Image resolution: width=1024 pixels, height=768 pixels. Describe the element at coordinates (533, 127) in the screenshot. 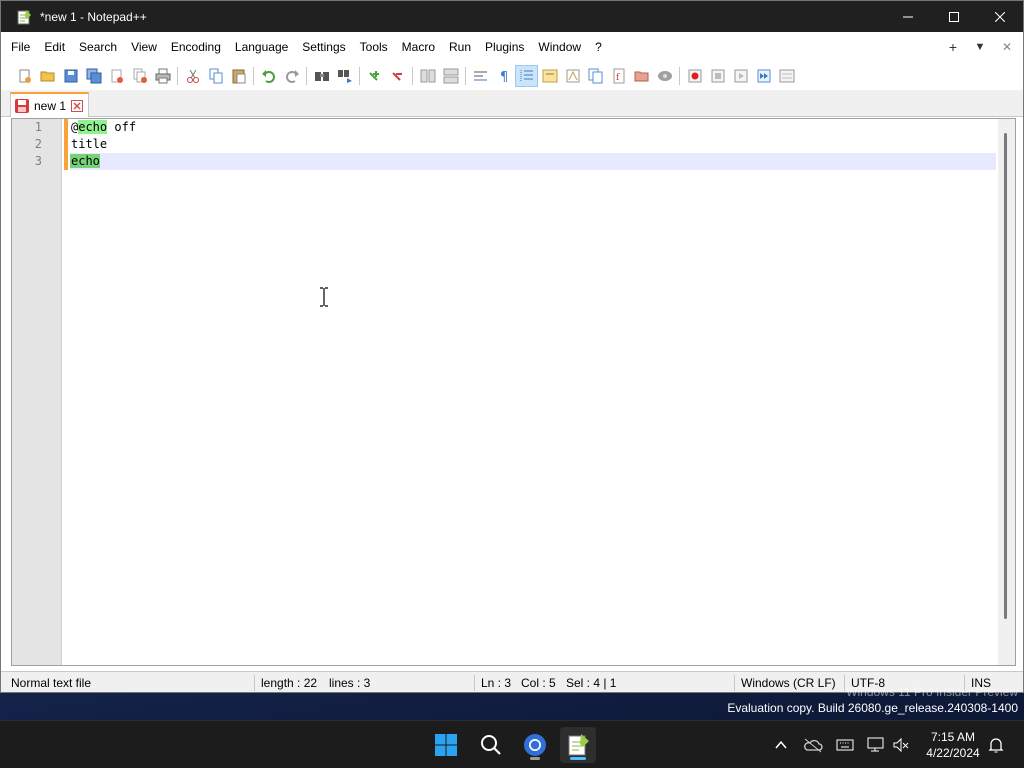

I see `code-line-1: @echo off` at that location.